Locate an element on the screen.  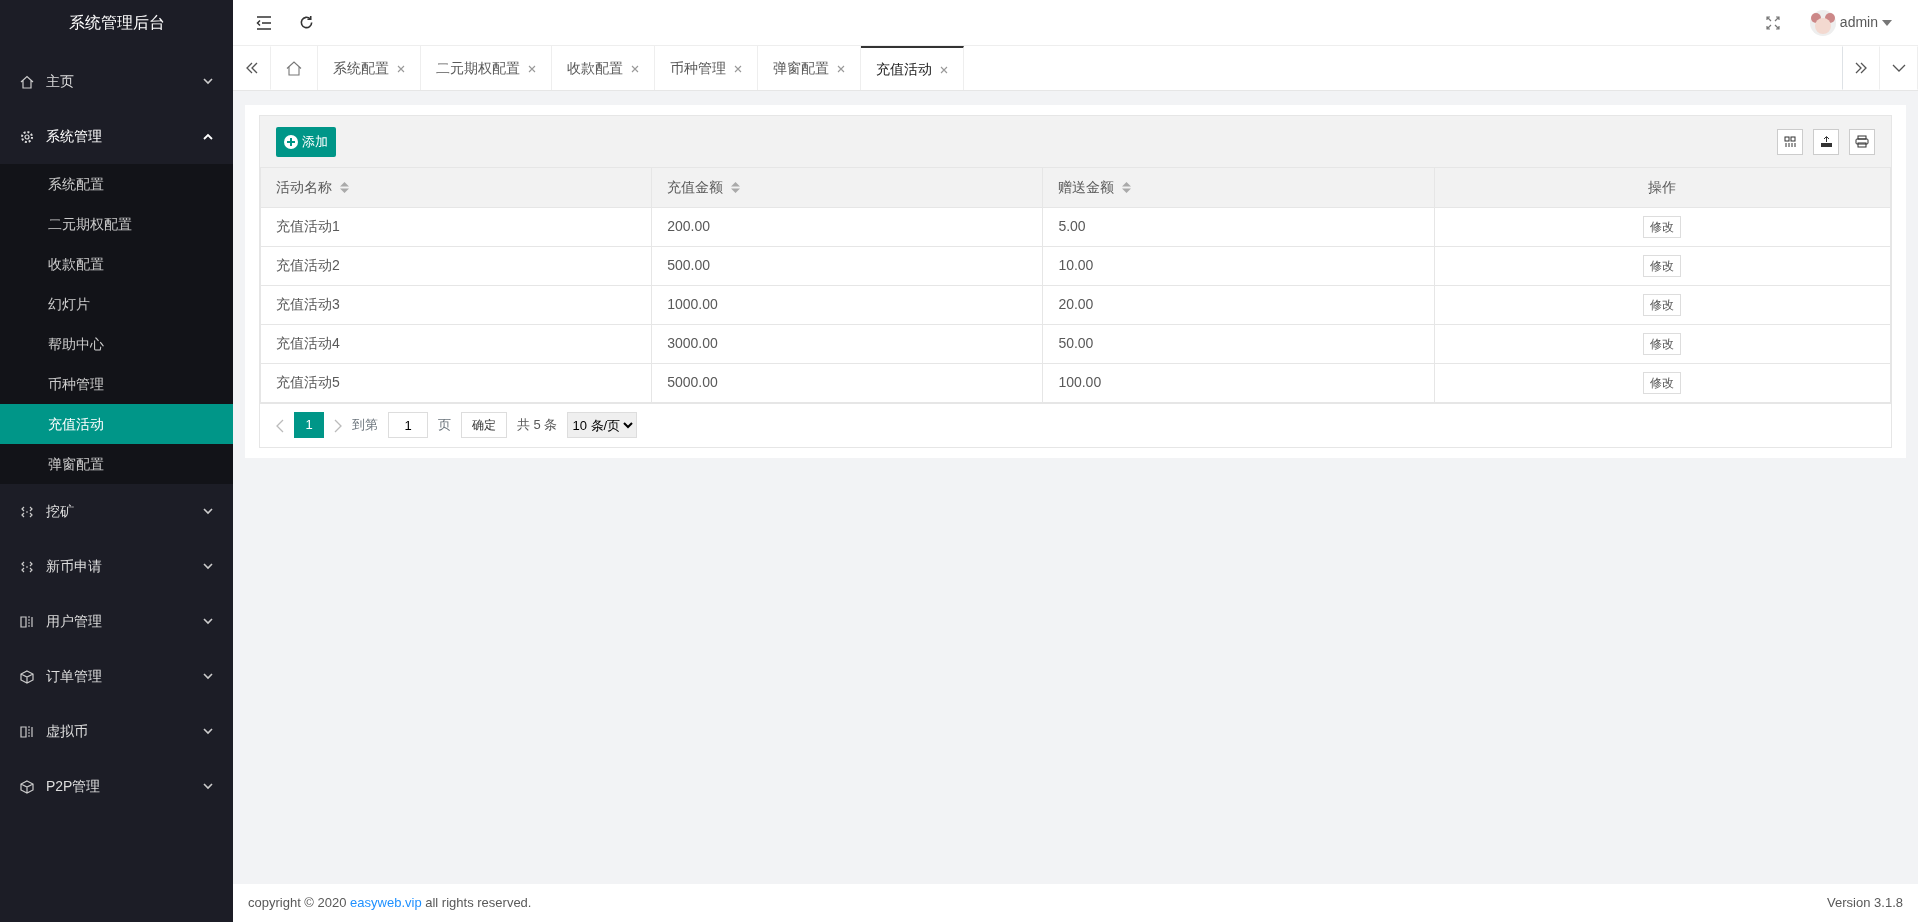
submenu-item: 帮助中心 is located at coordinates (116, 344).